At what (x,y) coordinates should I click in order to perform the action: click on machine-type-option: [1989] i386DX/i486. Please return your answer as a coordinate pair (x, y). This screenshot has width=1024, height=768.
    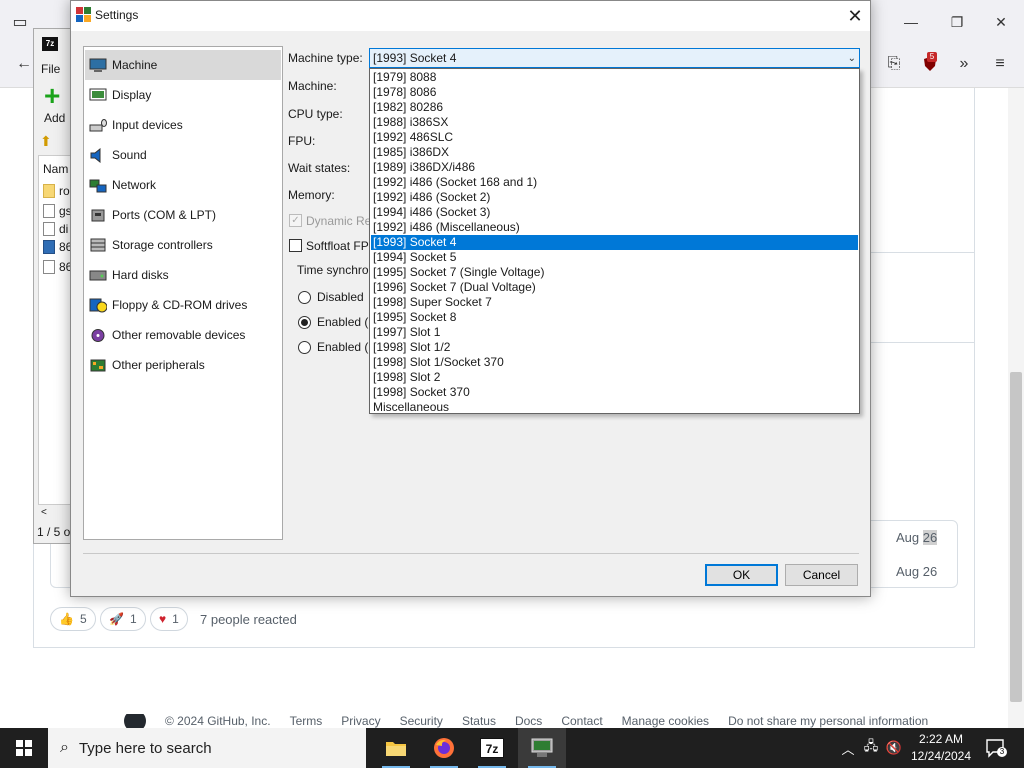
    Looking at the image, I should click on (614, 167).